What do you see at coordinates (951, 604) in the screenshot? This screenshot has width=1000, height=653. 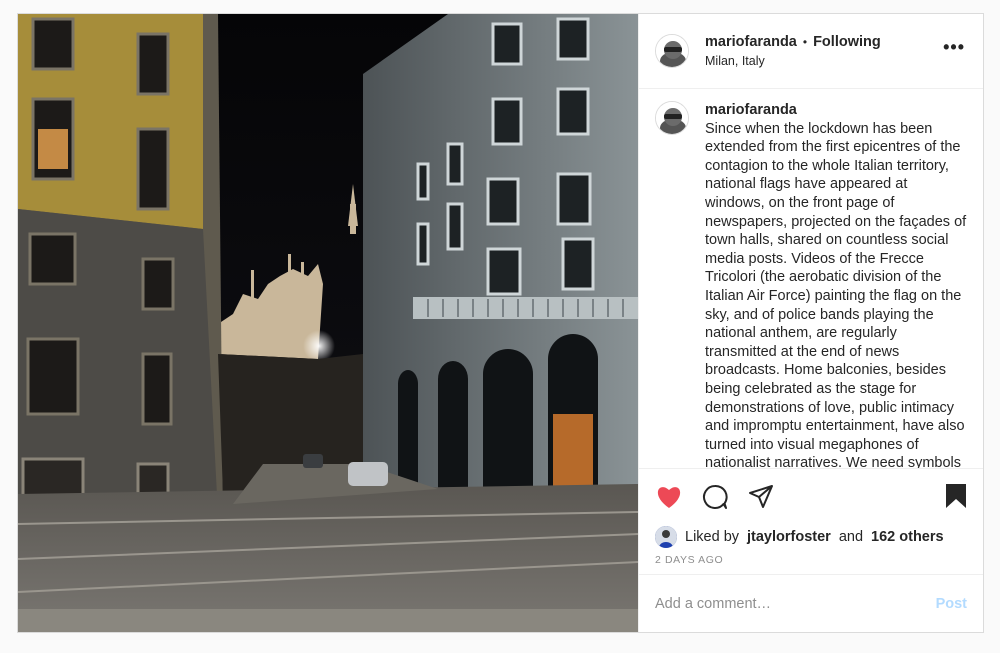 I see `post-comment-button: Post` at bounding box center [951, 604].